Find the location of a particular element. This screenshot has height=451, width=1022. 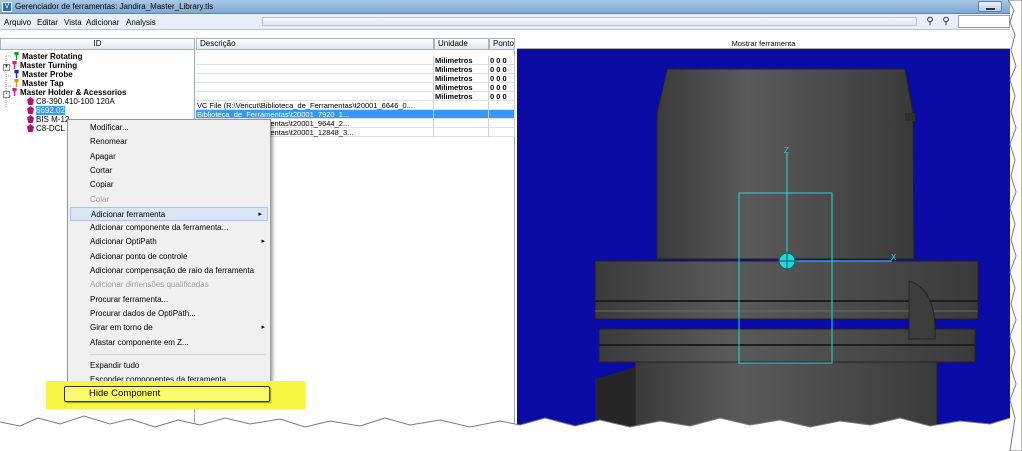

table-cell-ponto is located at coordinates (502, 114).